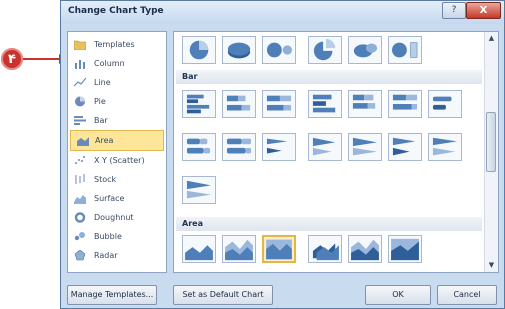 This screenshot has height=309, width=505. I want to click on stacked-cone-bar-100-icon, so click(365, 146).